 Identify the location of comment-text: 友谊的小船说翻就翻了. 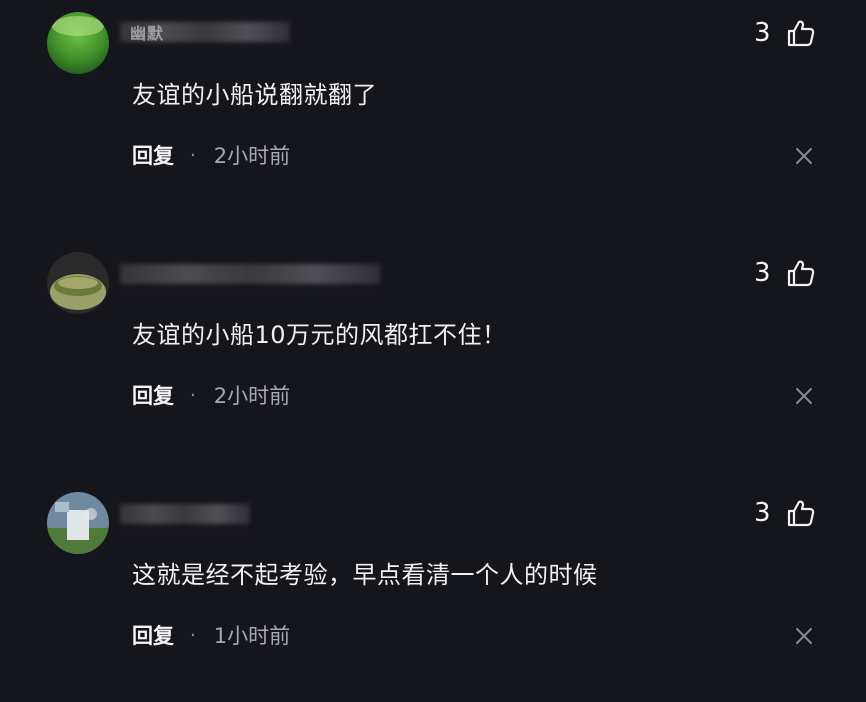
(254, 95).